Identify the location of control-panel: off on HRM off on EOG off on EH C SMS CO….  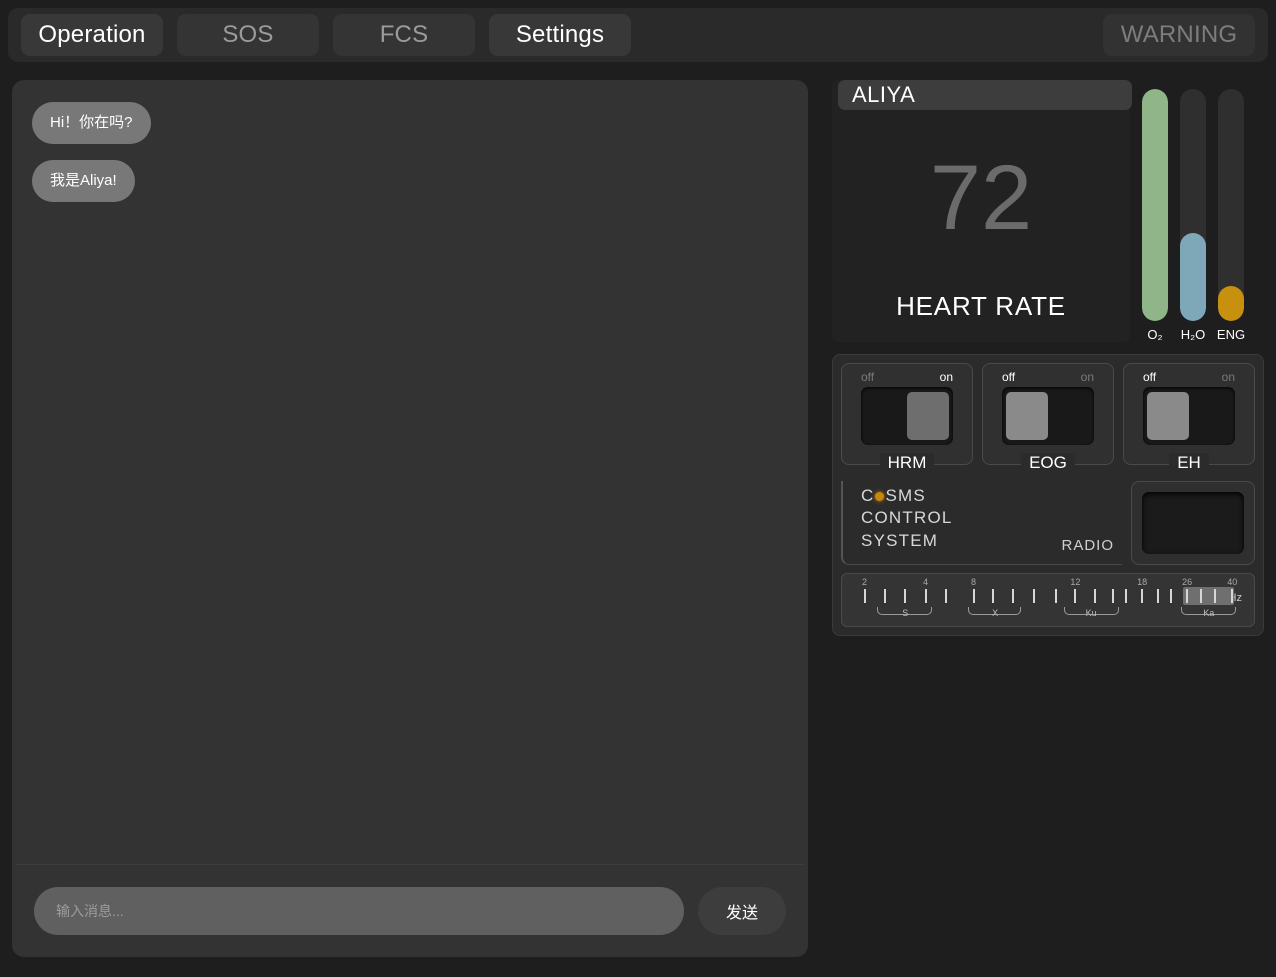
(1048, 495).